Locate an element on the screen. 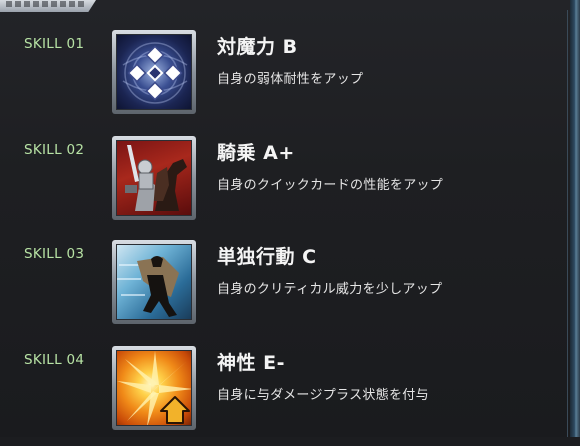  burst-symbol is located at coordinates (154, 388).